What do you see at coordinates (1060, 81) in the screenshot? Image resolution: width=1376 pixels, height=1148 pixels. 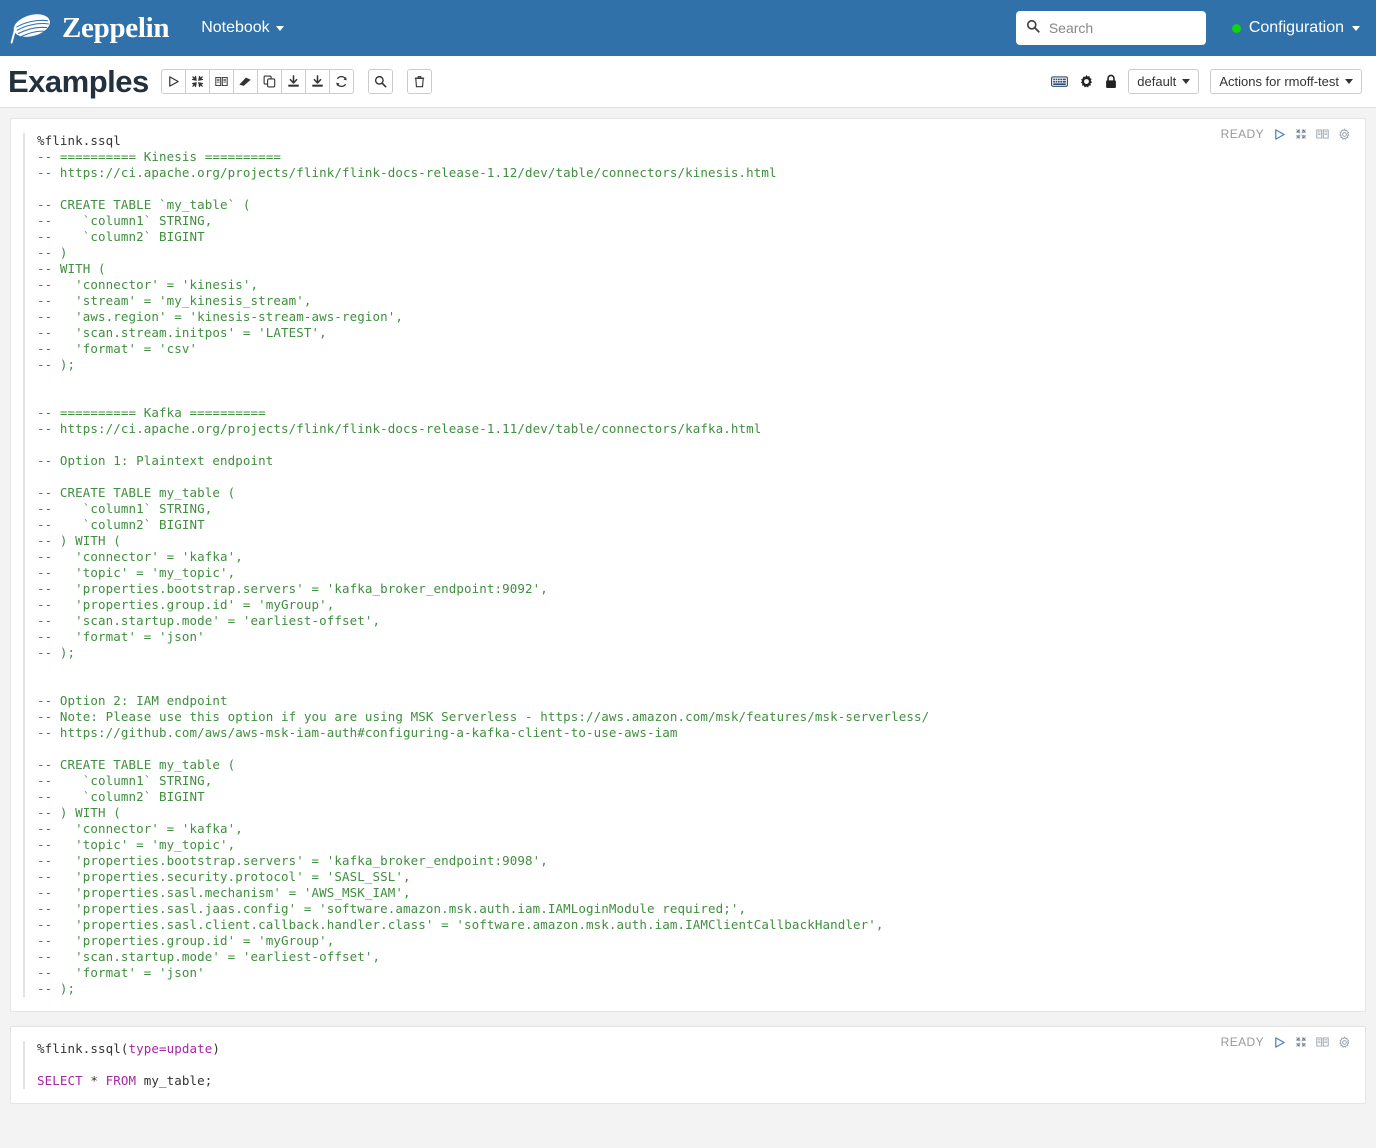 I see `keyboard-icon` at bounding box center [1060, 81].